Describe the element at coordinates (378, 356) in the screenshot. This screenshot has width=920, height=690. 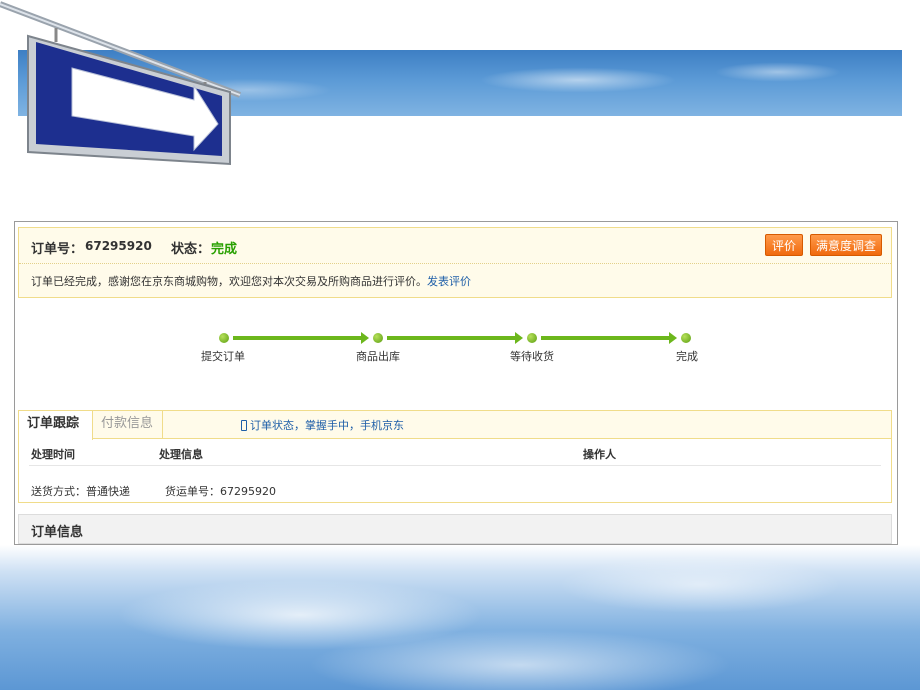
I see `step-label-shipped: 商品出库` at that location.